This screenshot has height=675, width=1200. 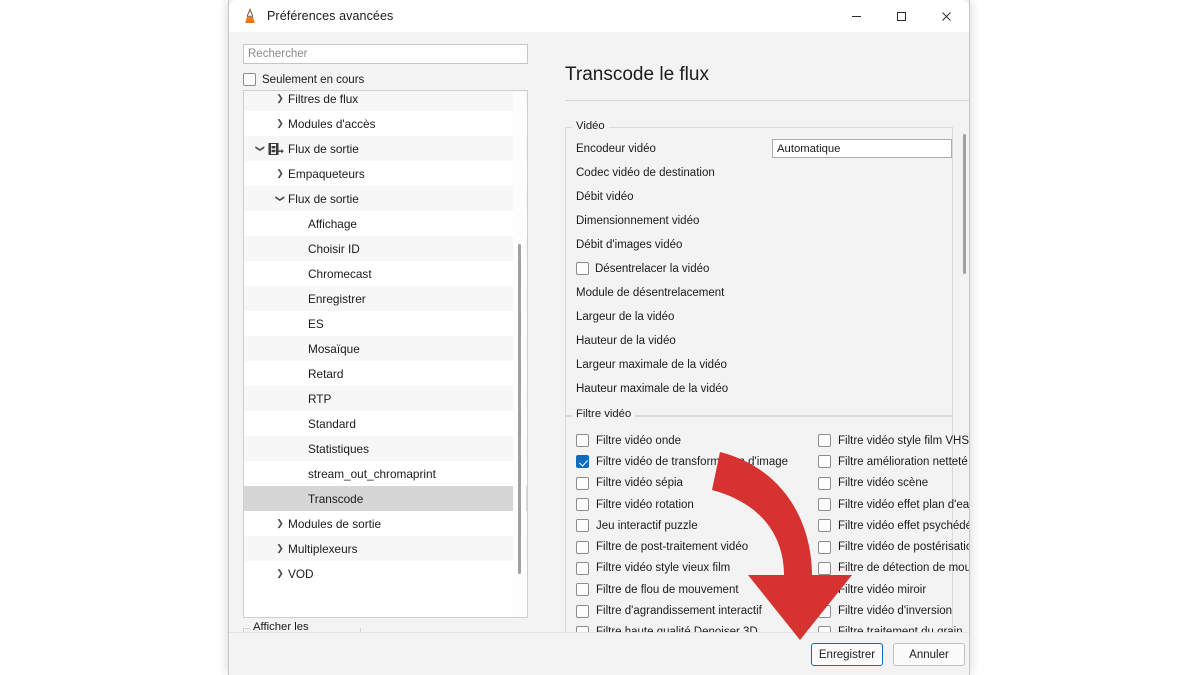 What do you see at coordinates (893, 589) in the screenshot?
I see `filter-checkbox-row: Filtre vidéo miroir` at bounding box center [893, 589].